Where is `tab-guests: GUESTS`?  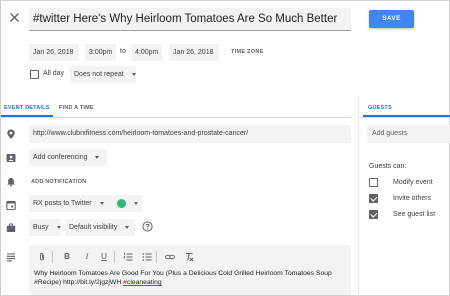 tab-guests: GUESTS is located at coordinates (380, 107).